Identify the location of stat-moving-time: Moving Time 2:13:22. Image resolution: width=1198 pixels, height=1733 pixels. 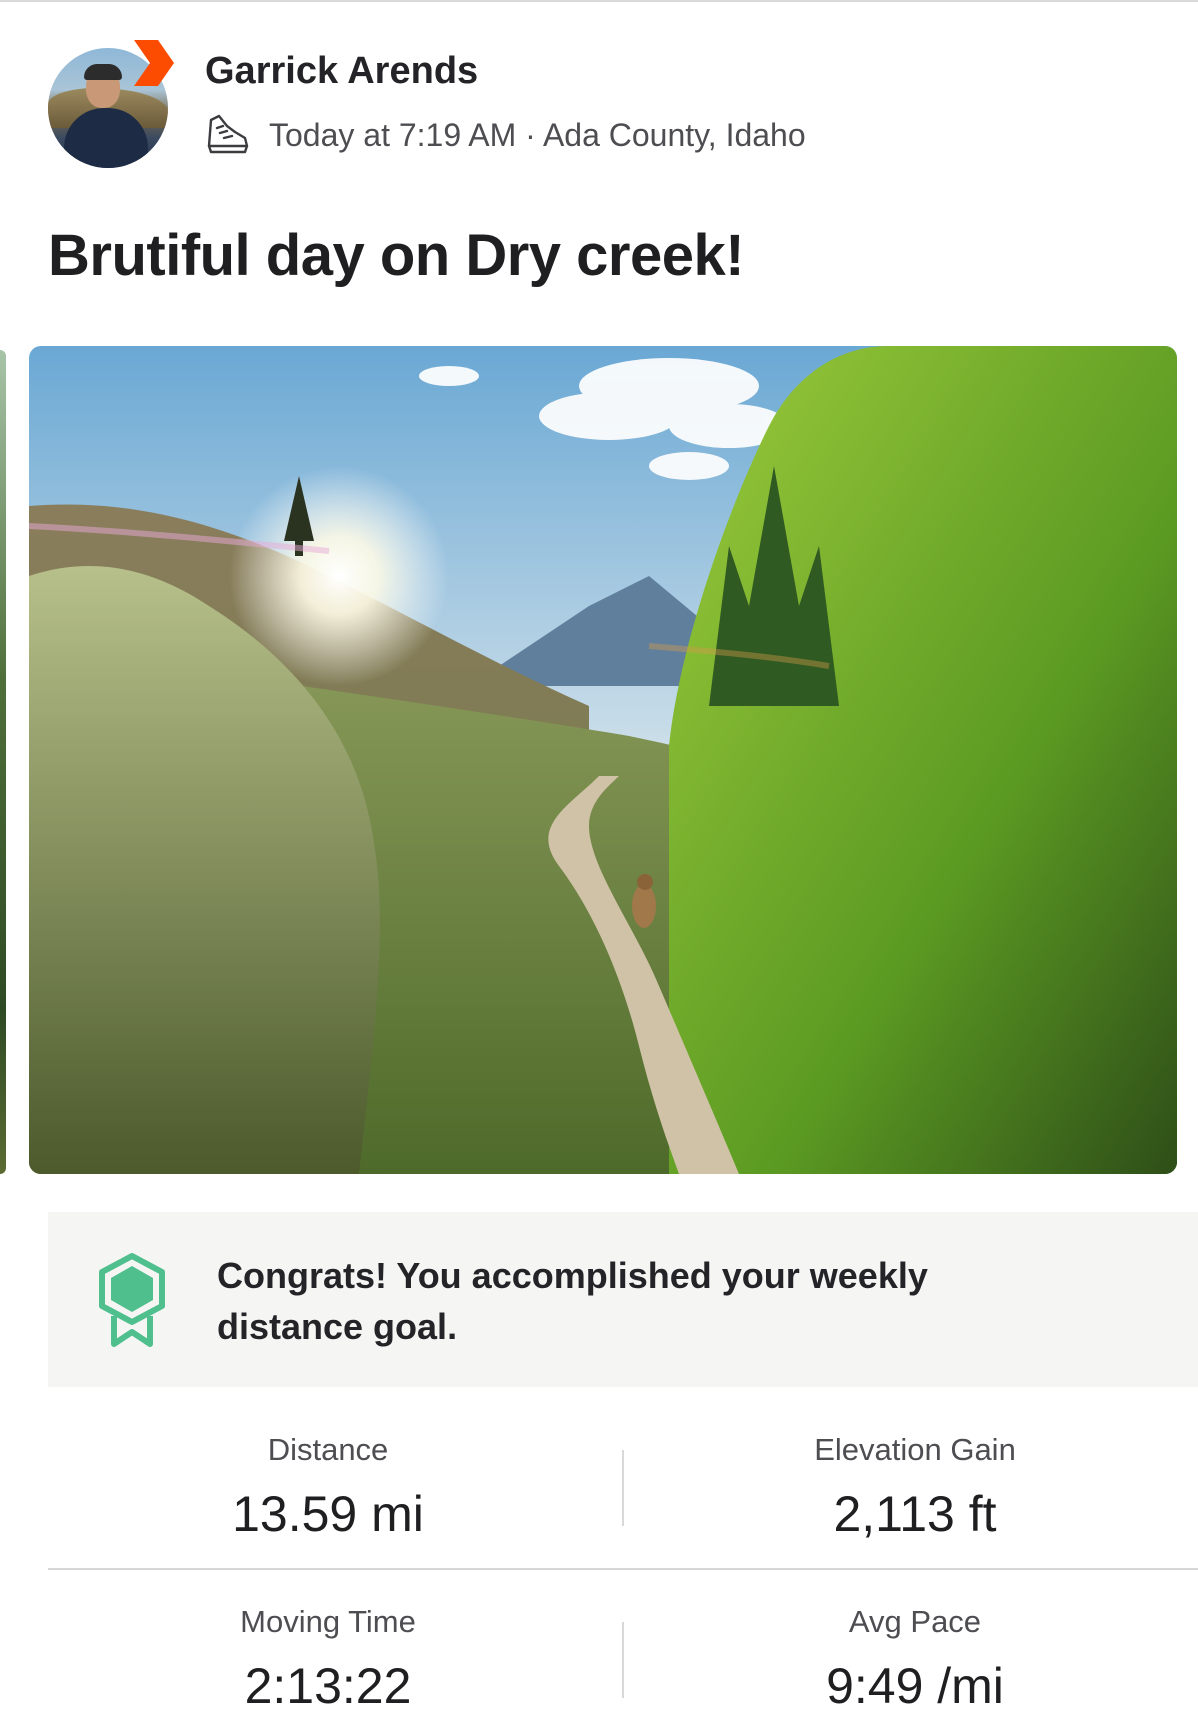
(328, 1658).